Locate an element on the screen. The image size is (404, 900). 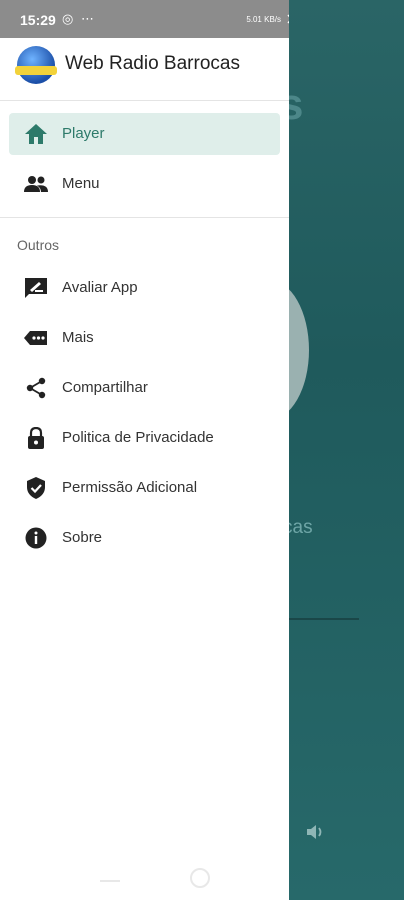
drawer-item-label: Avaliar App is located at coordinates (100, 287).